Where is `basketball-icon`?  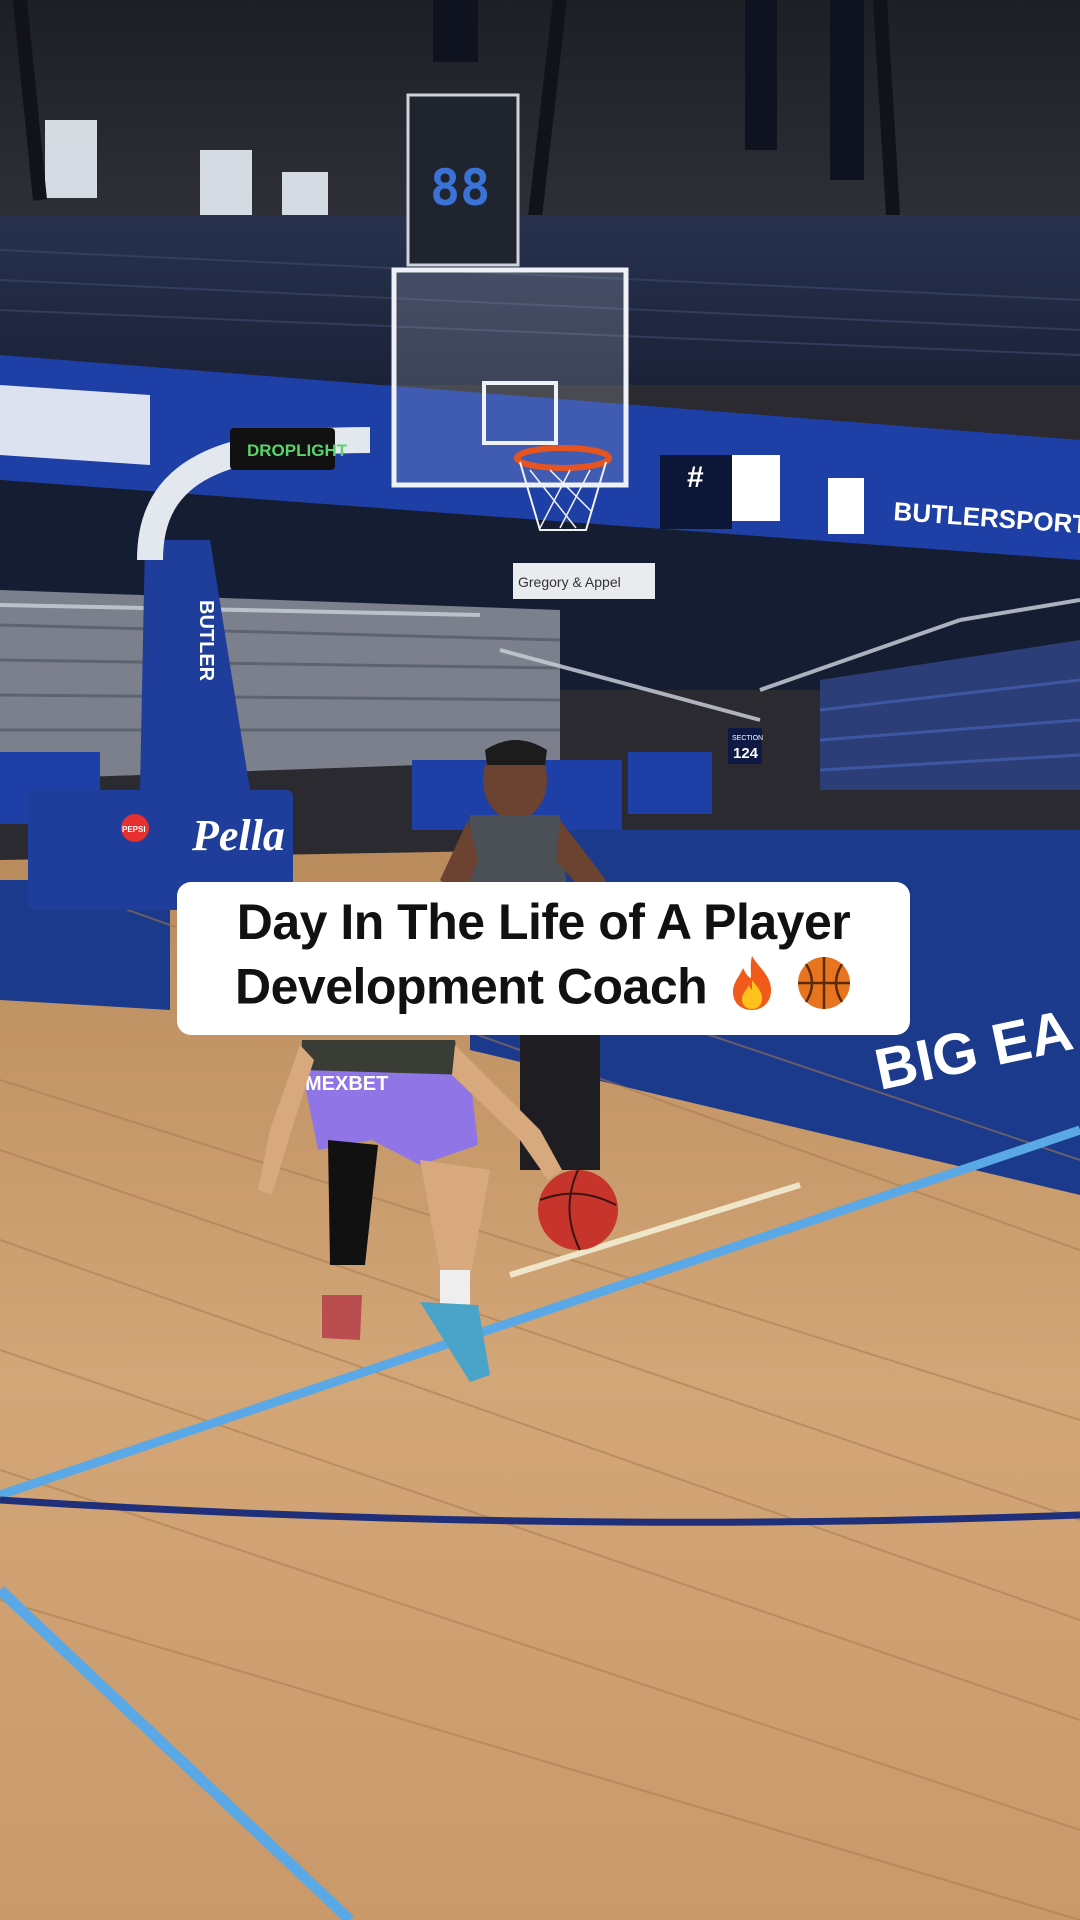 basketball-icon is located at coordinates (824, 990).